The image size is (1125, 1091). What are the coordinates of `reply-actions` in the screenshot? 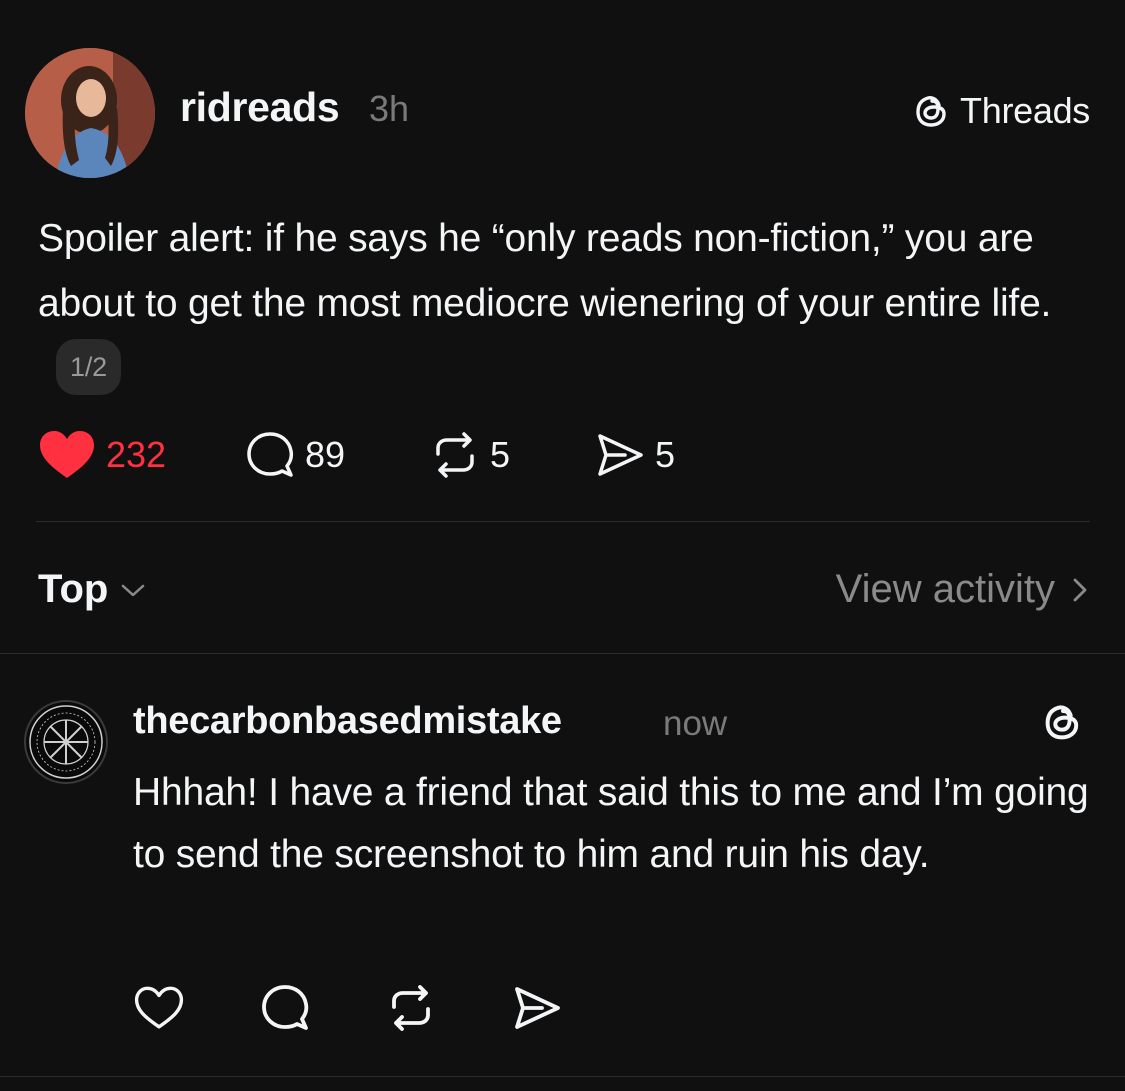 It's located at (383, 1008).